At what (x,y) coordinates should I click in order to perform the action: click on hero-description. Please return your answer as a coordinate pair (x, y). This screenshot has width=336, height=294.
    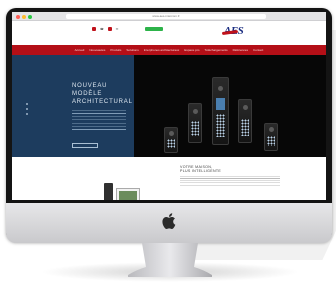
    Looking at the image, I should click on (99, 121).